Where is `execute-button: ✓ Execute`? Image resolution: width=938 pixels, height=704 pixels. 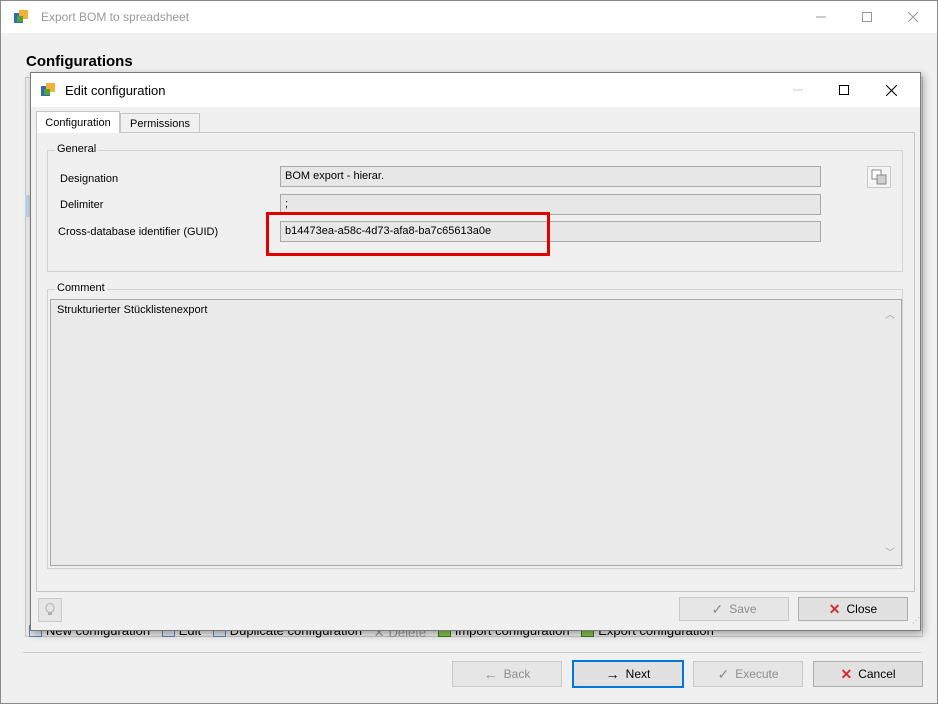
execute-button: ✓ Execute is located at coordinates (748, 674).